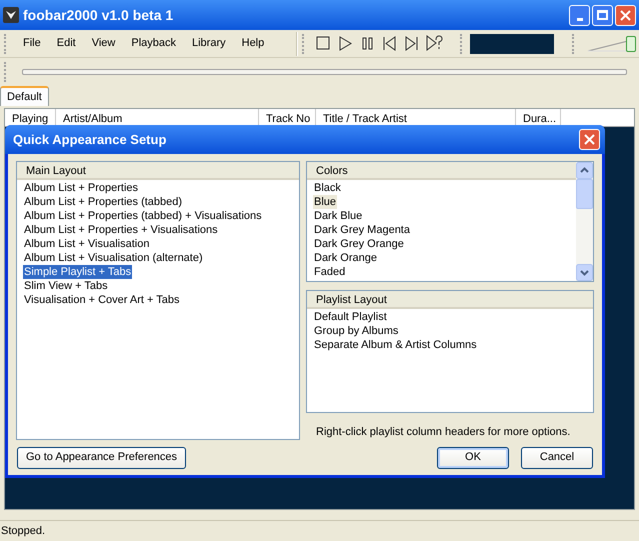 This screenshot has height=541, width=639. I want to click on list-item: Slim View + Tabs, so click(66, 286).